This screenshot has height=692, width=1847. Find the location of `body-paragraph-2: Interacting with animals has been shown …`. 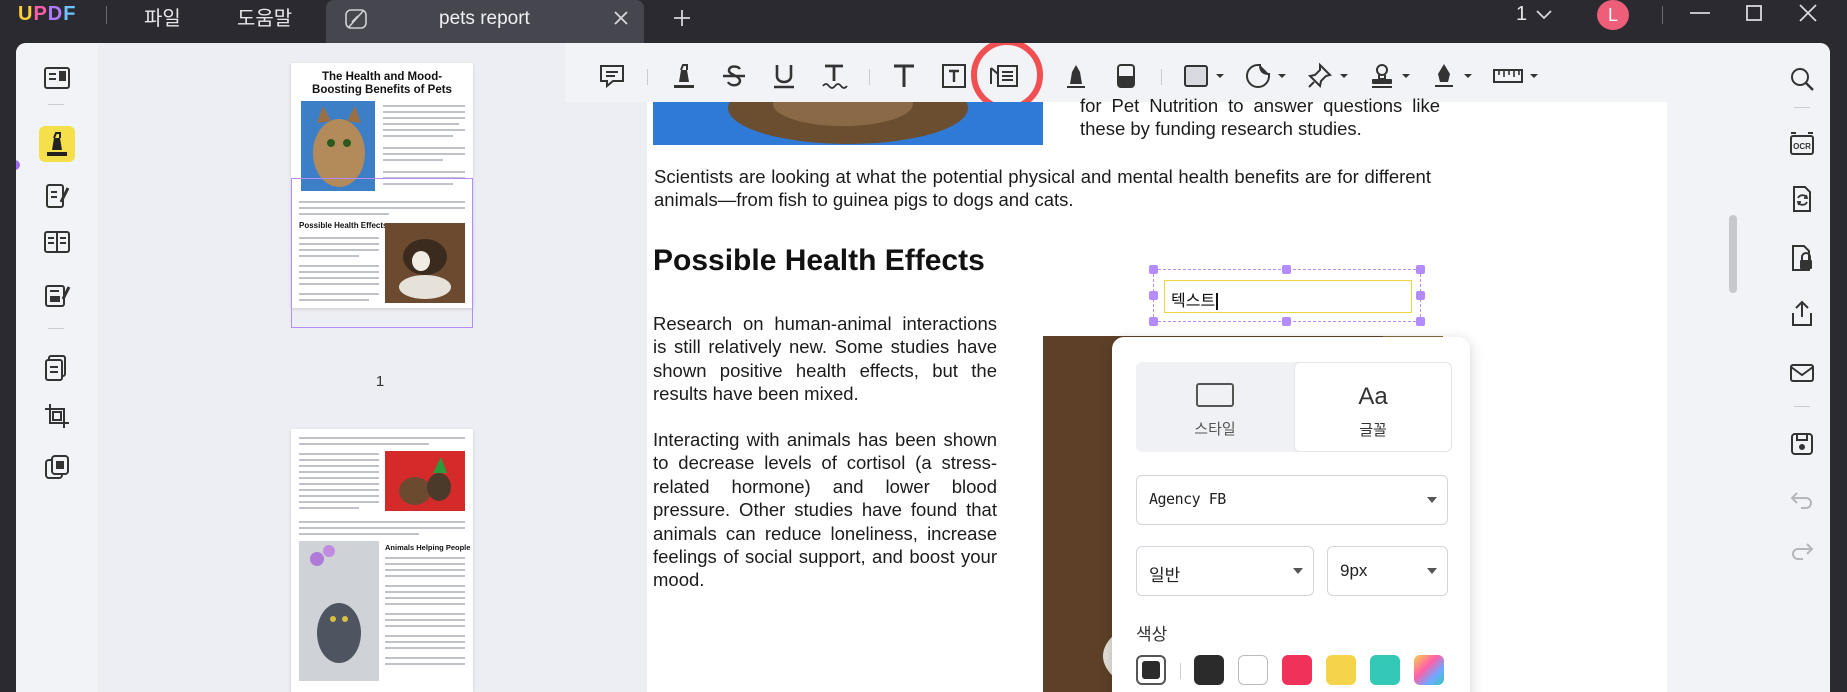

body-paragraph-2: Interacting with animals has been shown … is located at coordinates (825, 510).